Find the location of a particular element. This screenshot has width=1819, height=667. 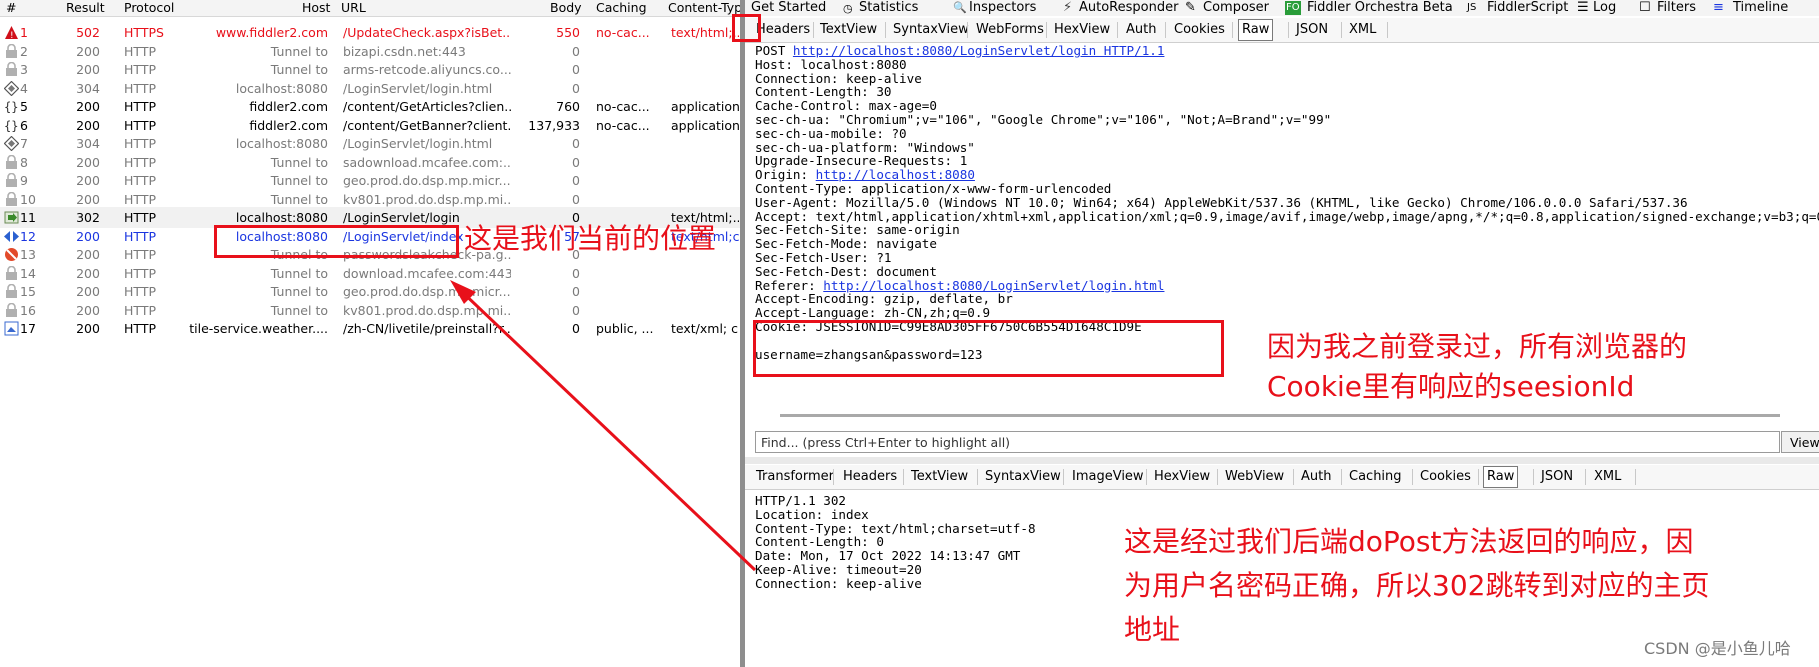

annotation-arrow is located at coordinates (603, 426).